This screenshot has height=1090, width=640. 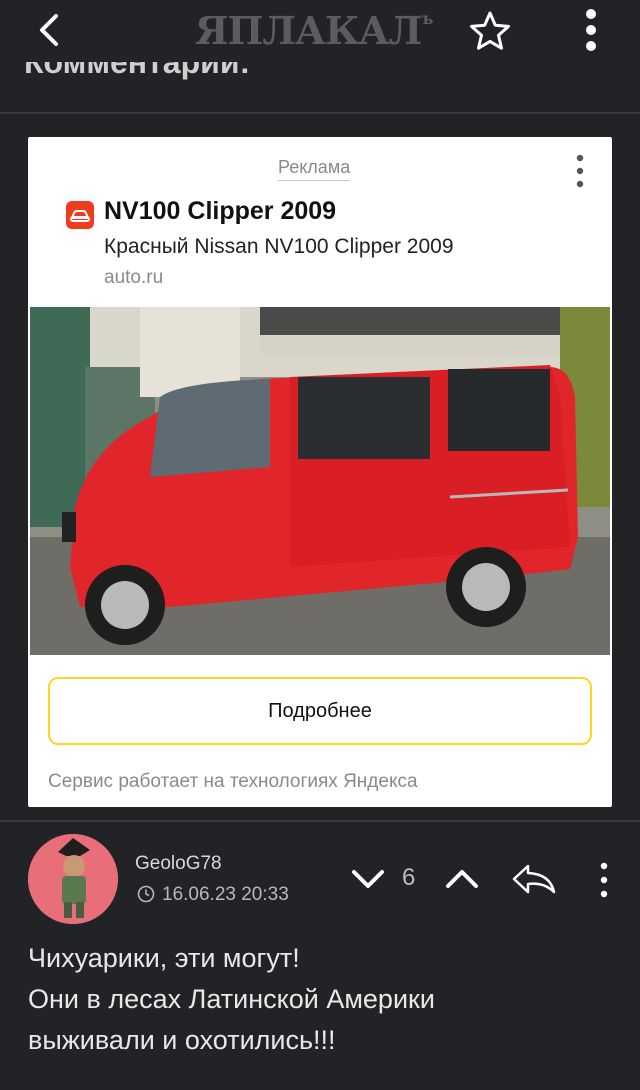 I want to click on chevron-down-icon, so click(x=368, y=879).